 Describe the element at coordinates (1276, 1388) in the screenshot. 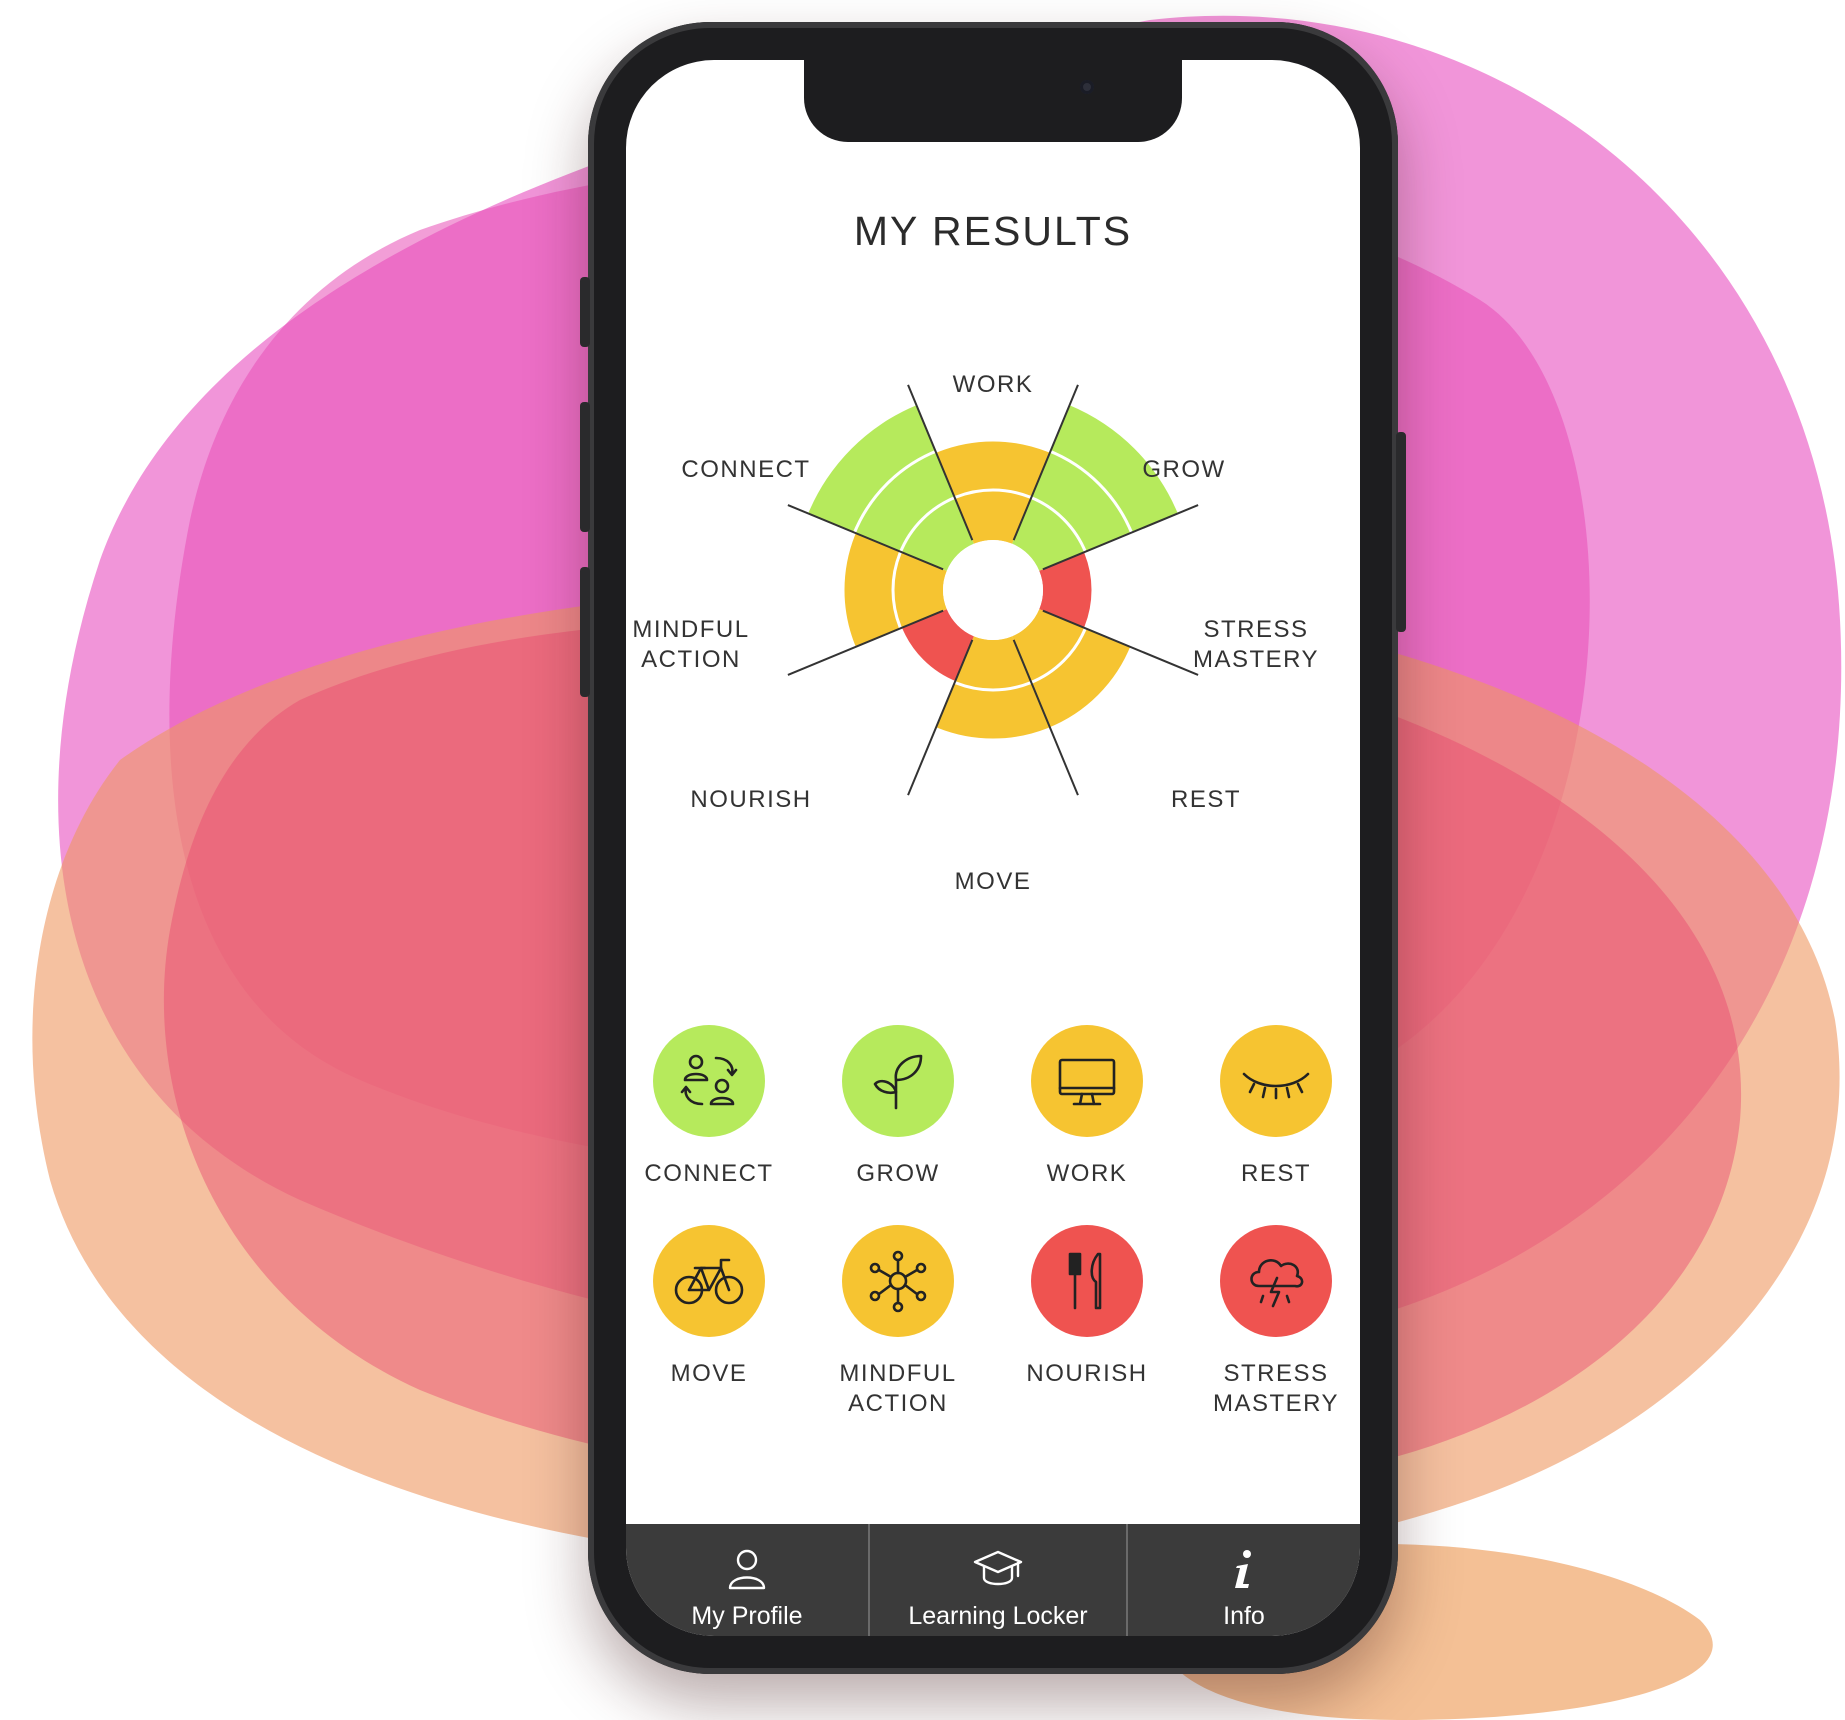

I see `category-label: STRESS MASTERY` at that location.